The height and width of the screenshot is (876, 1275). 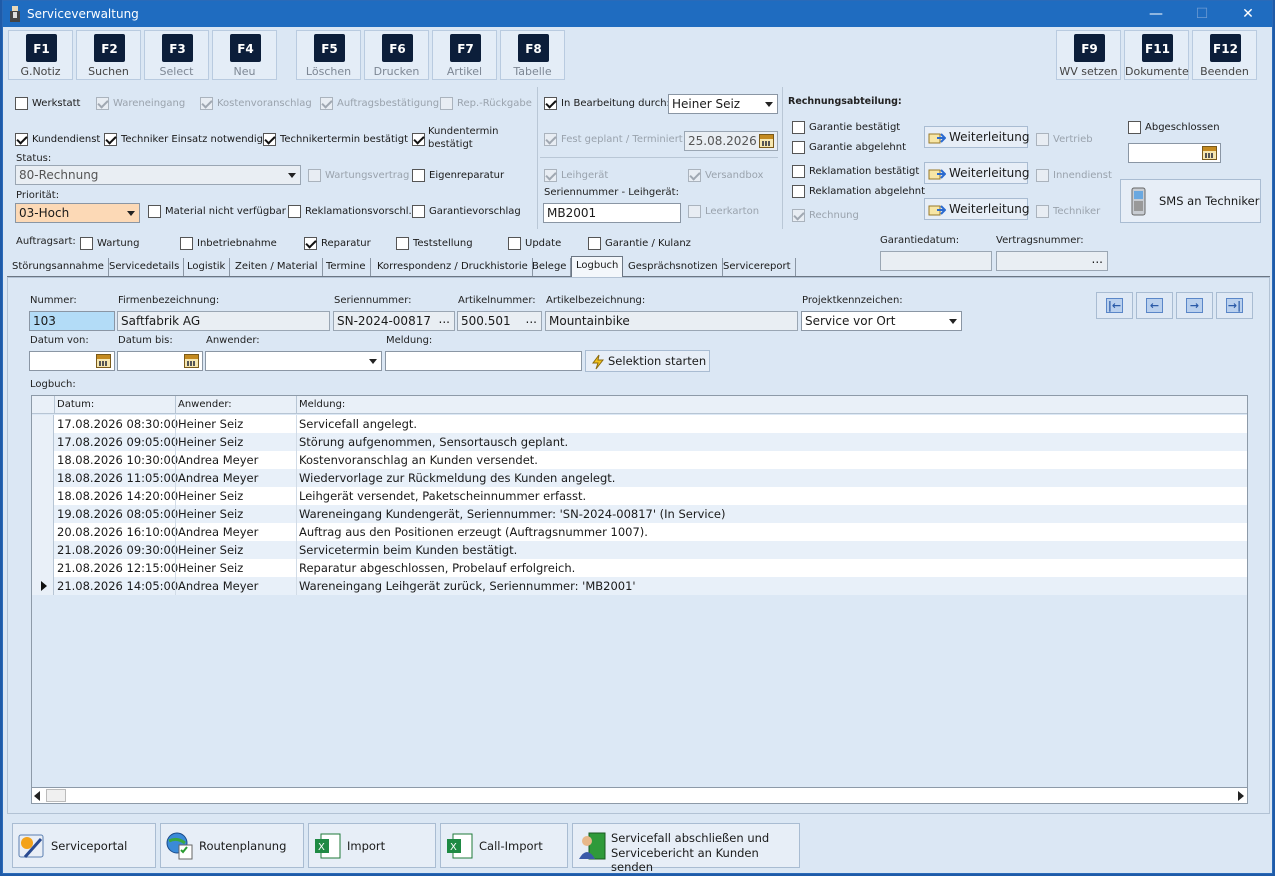 What do you see at coordinates (1156, 14) in the screenshot?
I see `minimize-button: —` at bounding box center [1156, 14].